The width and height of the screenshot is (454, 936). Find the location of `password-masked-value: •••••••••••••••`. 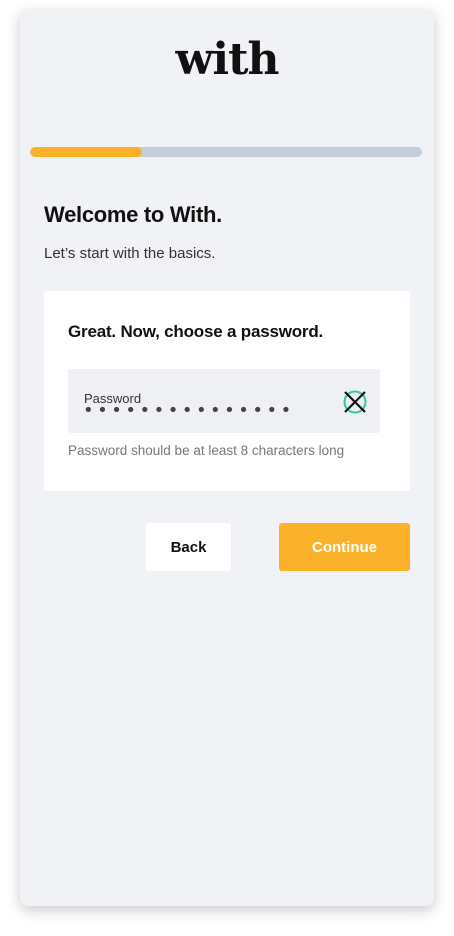

password-masked-value: ••••••••••••••• is located at coordinates (189, 410).